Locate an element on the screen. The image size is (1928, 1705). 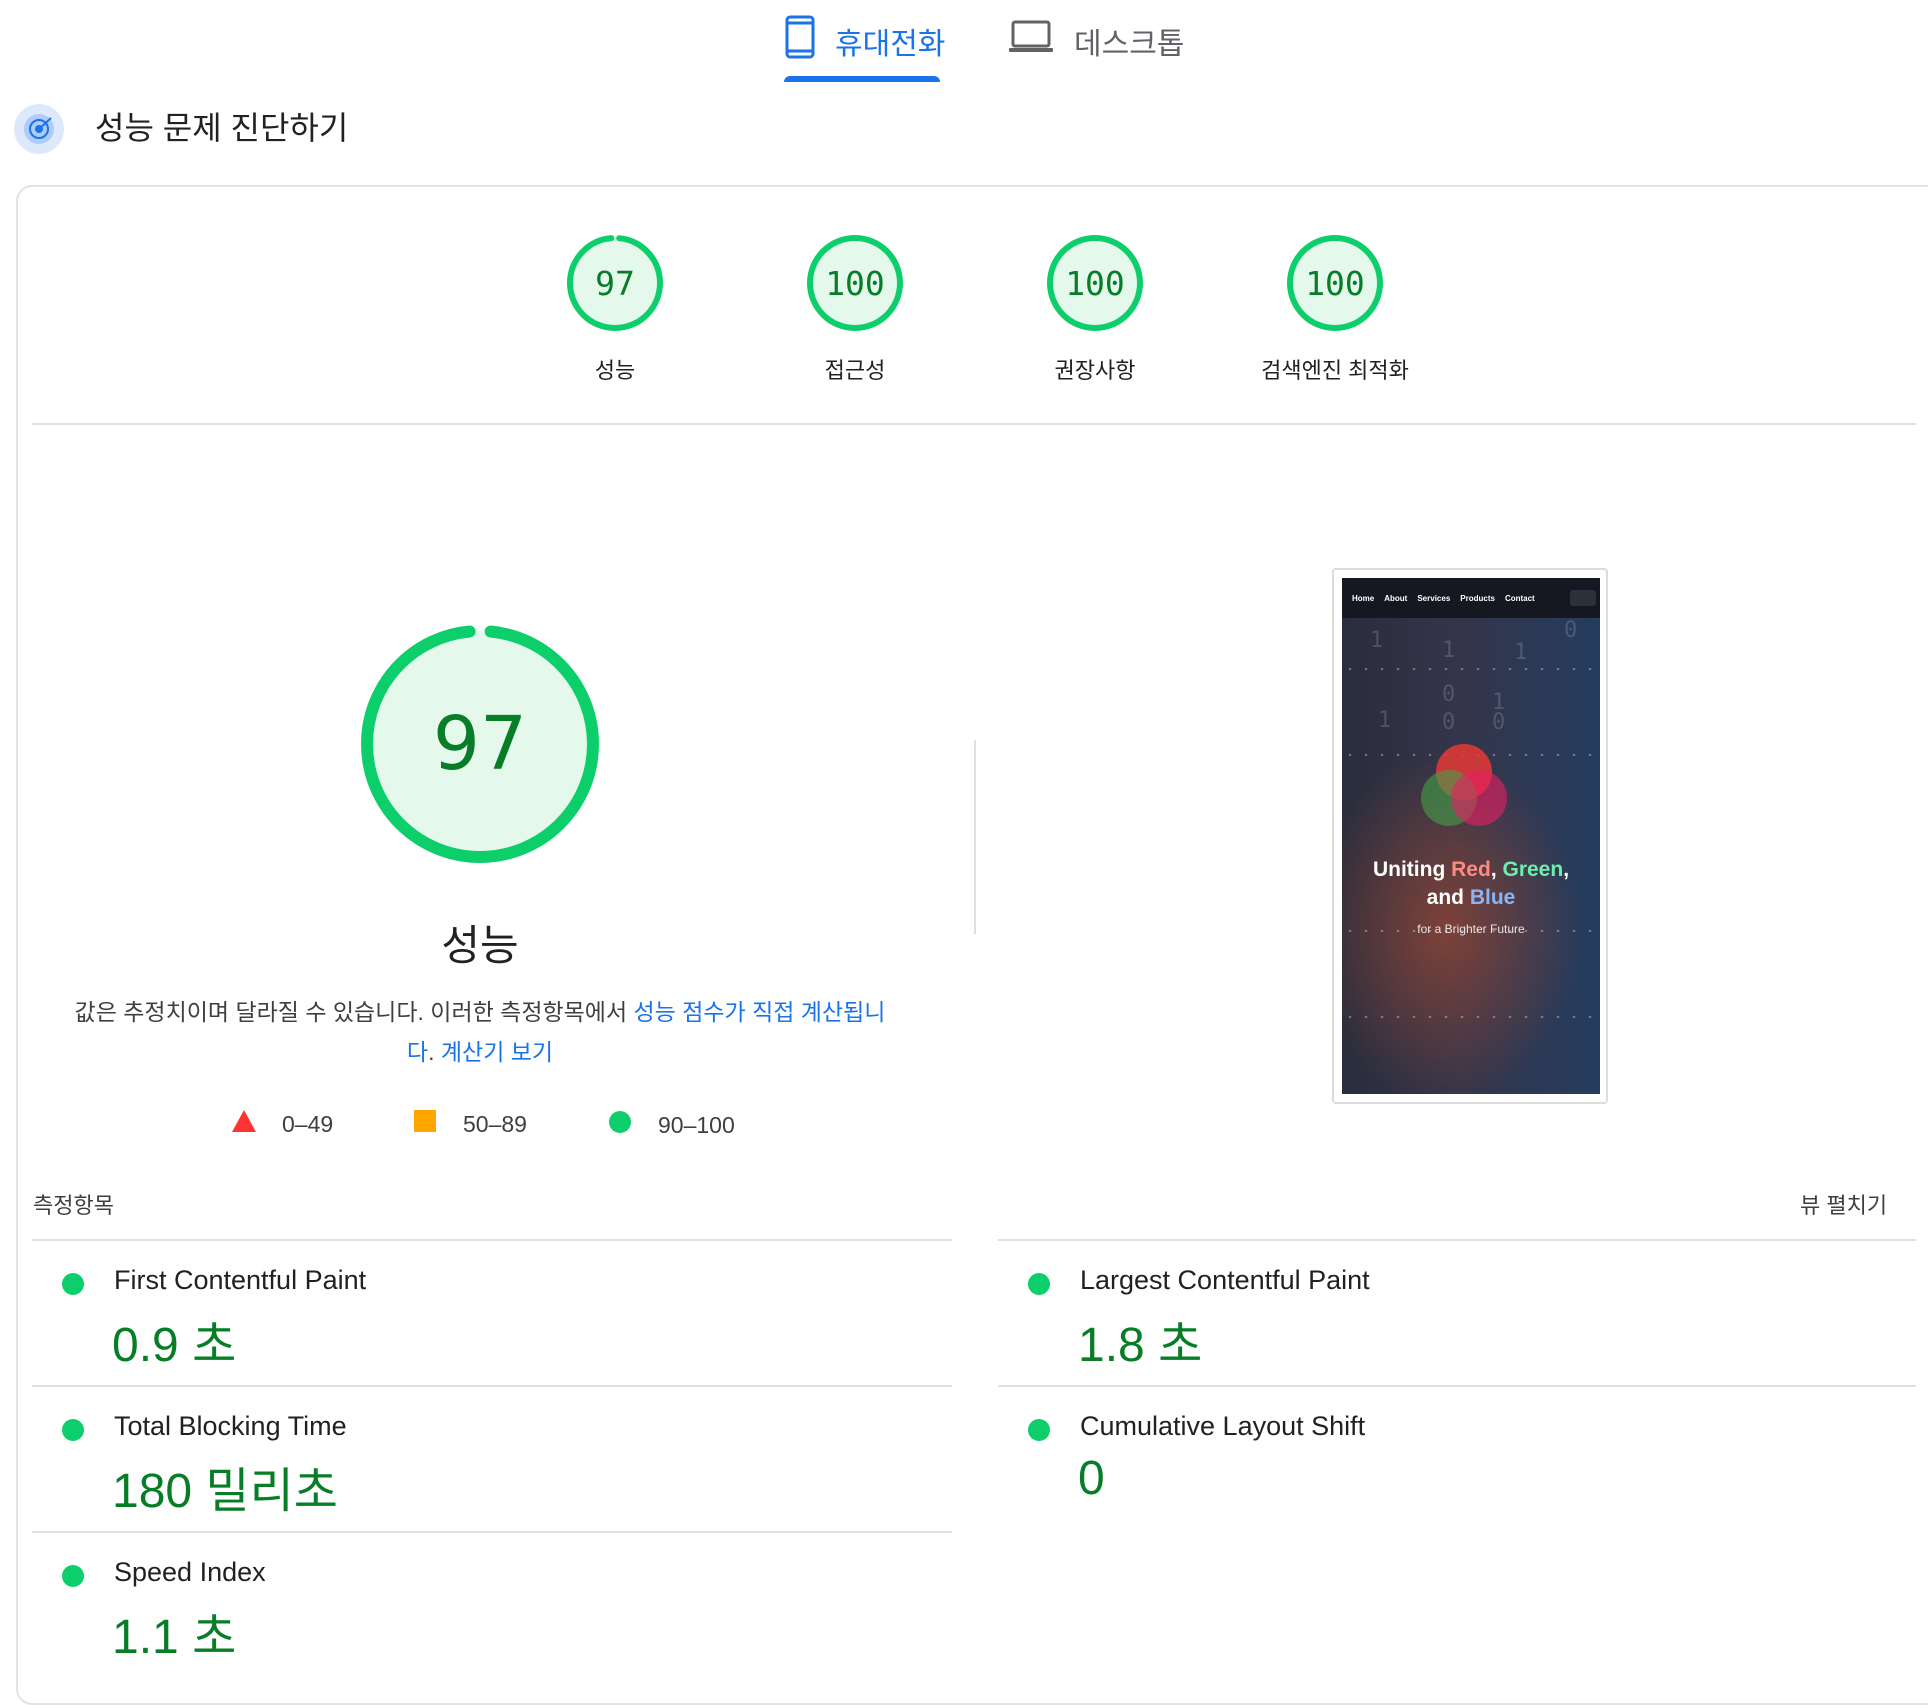
page-title: 성능 문제 진단하기 is located at coordinates (222, 128).